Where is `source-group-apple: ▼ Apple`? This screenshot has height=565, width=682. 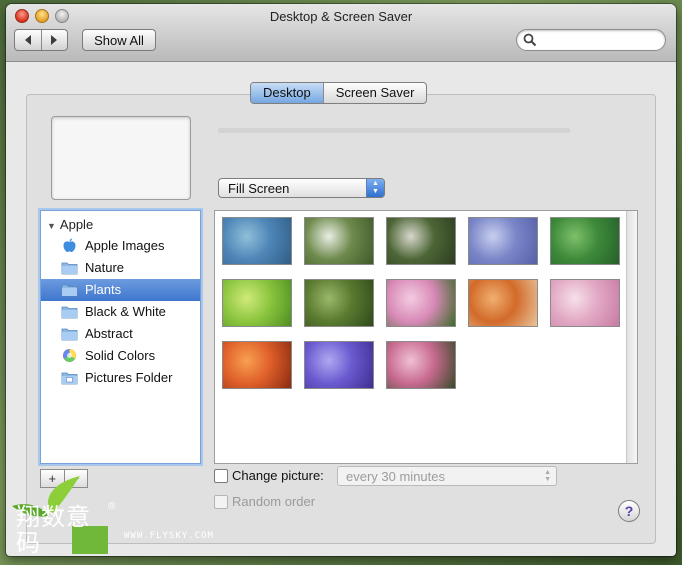
source-group-apple: ▼ Apple is located at coordinates (70, 224).